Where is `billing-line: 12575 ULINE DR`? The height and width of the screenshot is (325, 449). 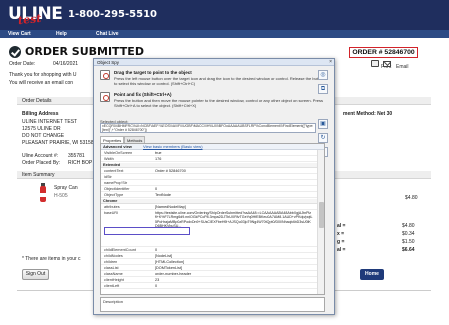 billing-line: 12575 ULINE DR is located at coordinates (41, 129).